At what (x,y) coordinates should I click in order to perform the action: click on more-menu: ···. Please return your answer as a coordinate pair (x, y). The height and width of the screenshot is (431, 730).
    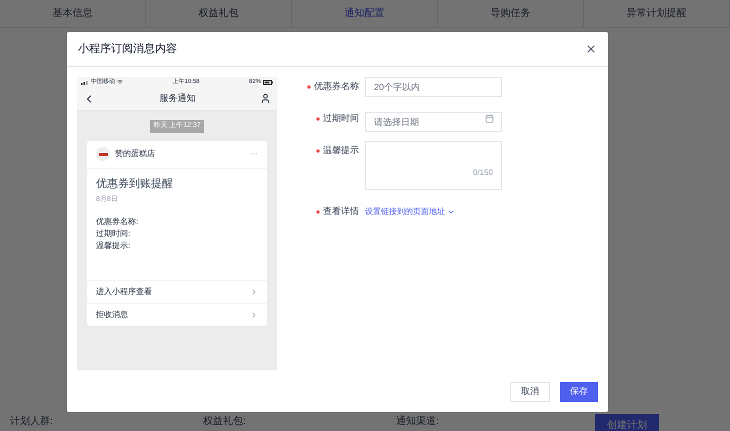
    Looking at the image, I should click on (254, 154).